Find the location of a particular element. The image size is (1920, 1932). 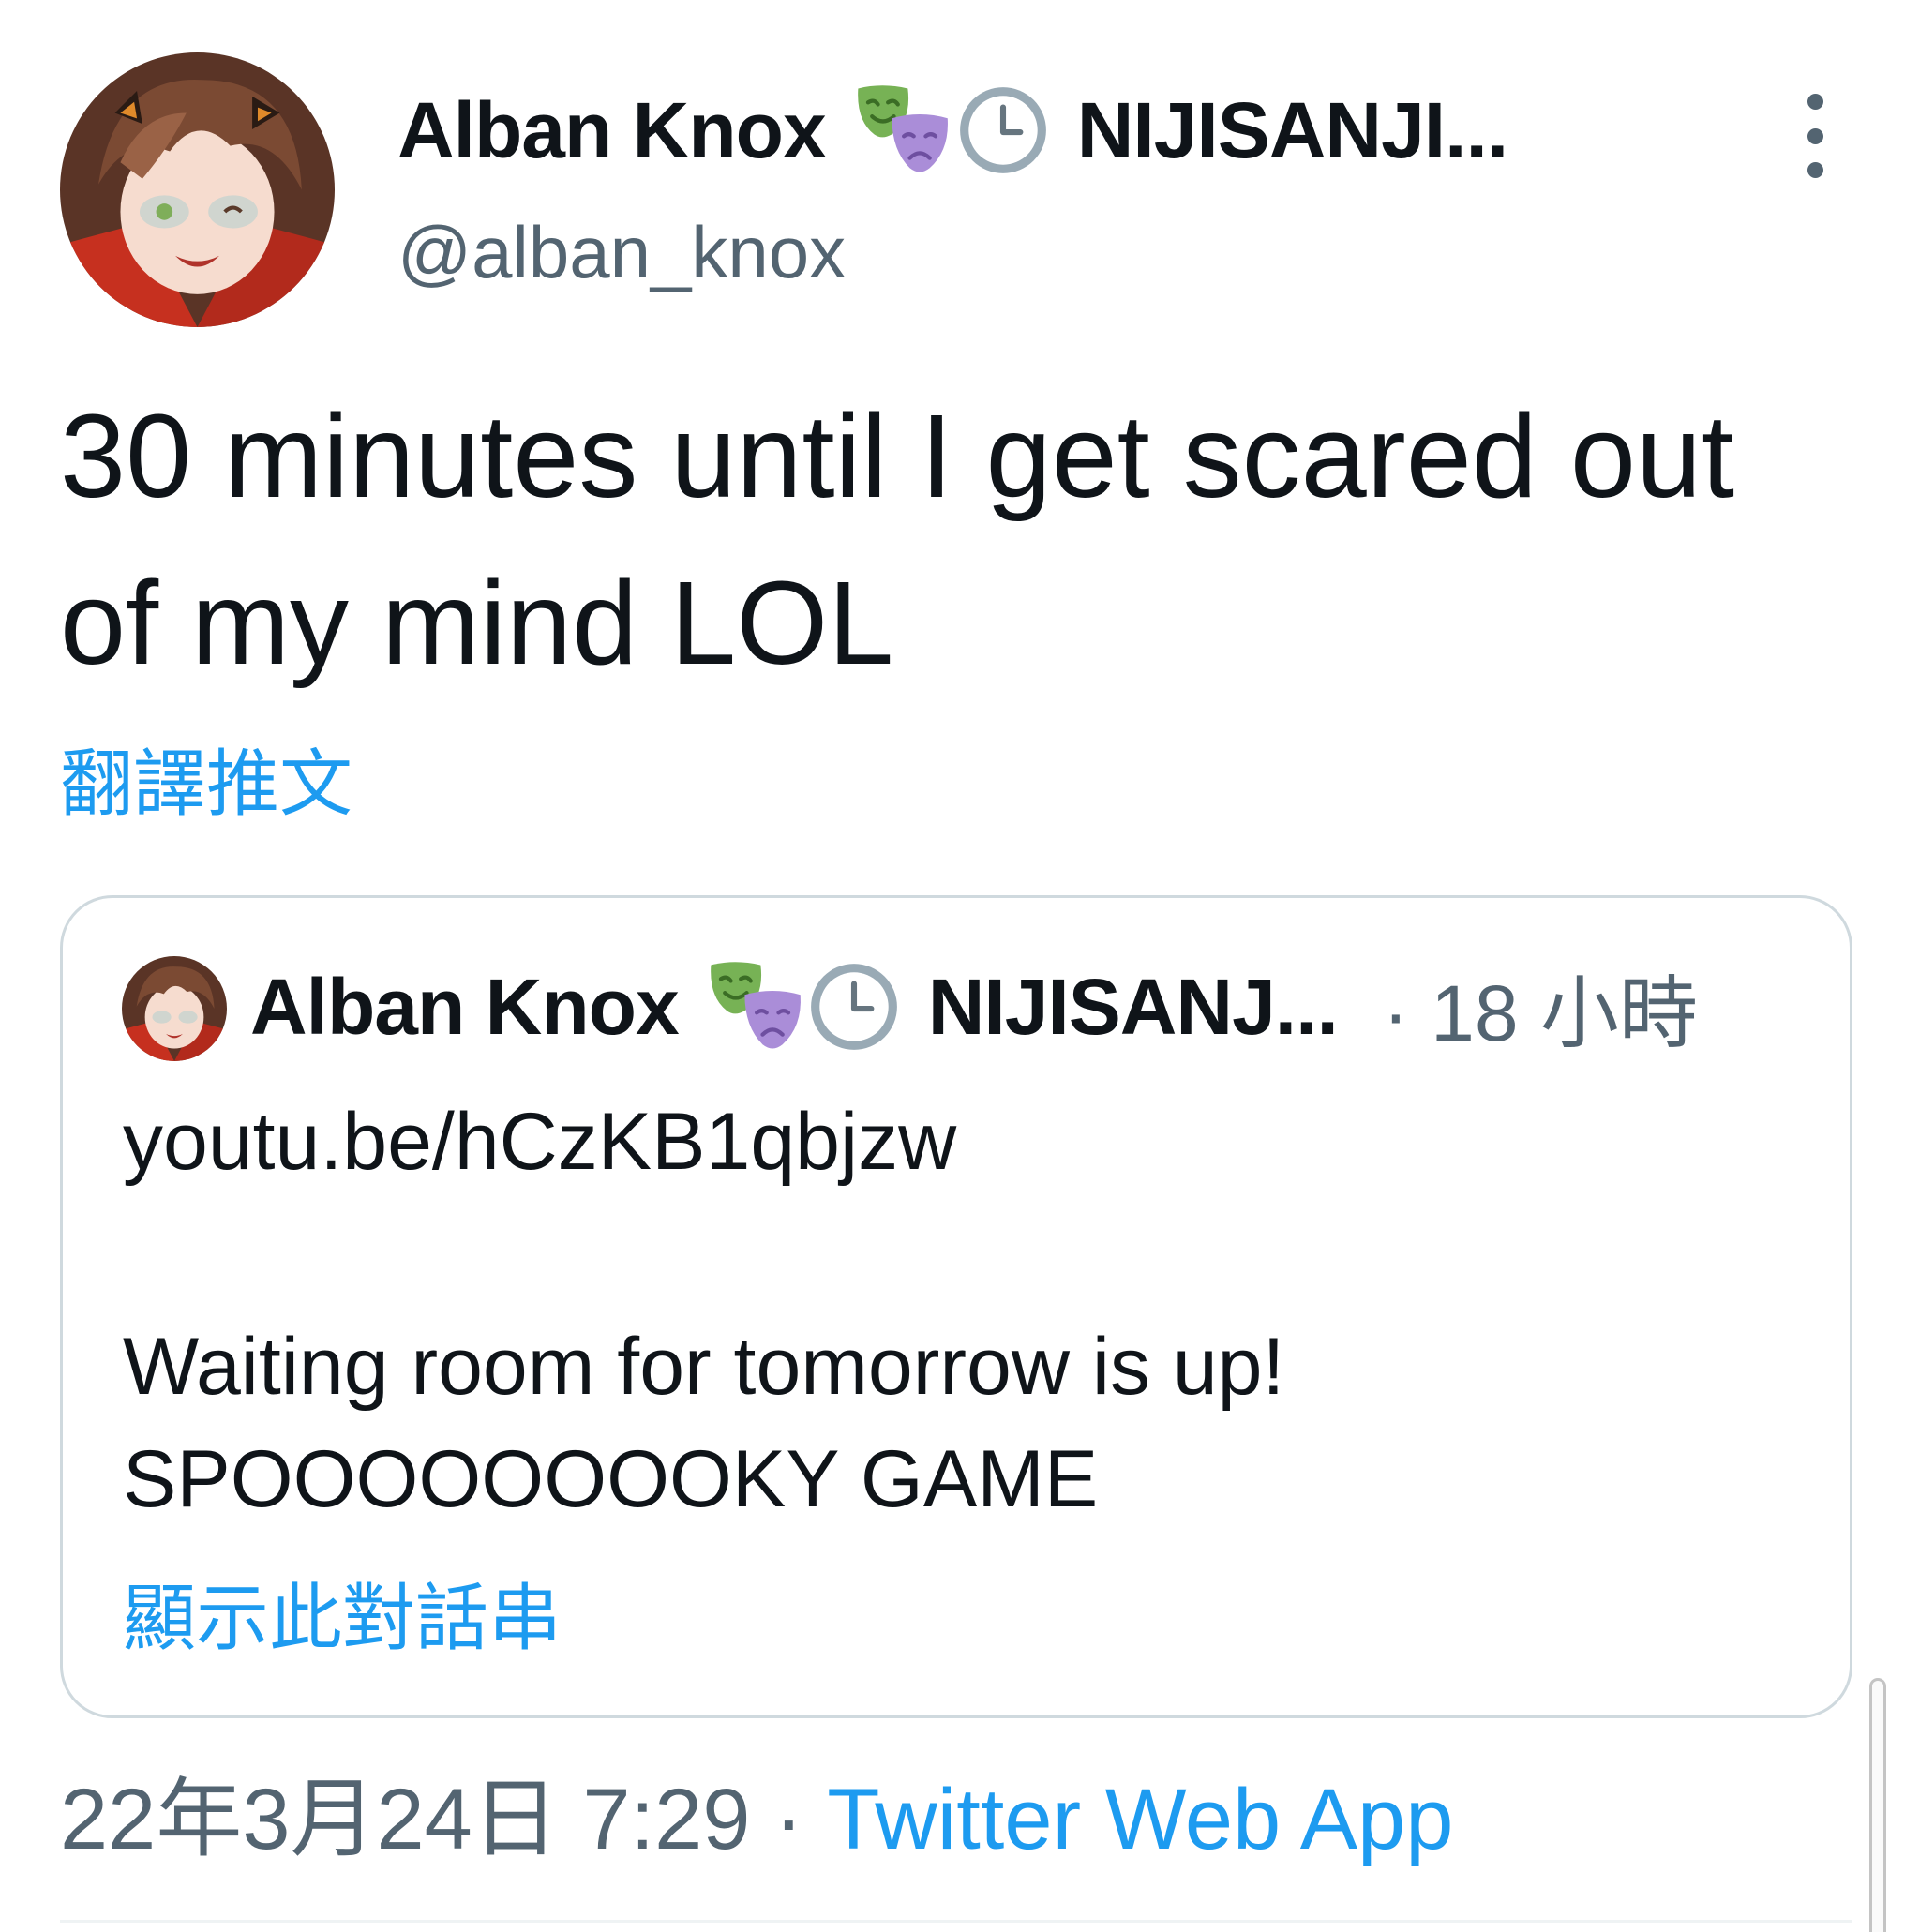

scrollbar-thumb is located at coordinates (1877, 1805).